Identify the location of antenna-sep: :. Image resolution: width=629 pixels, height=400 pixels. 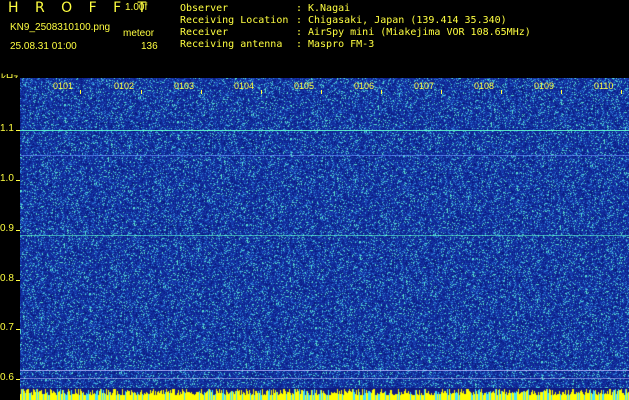
(299, 44).